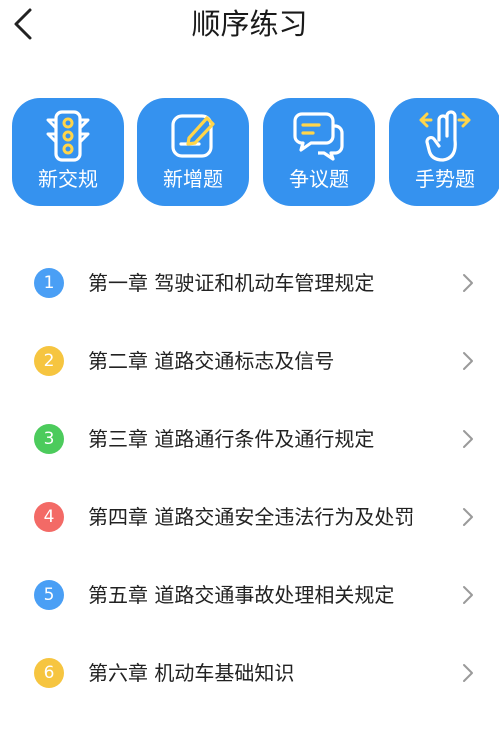 The width and height of the screenshot is (499, 732). I want to click on chapter-row-1: 1 第一章 驾驶证和机动车管理规定, so click(249, 283).